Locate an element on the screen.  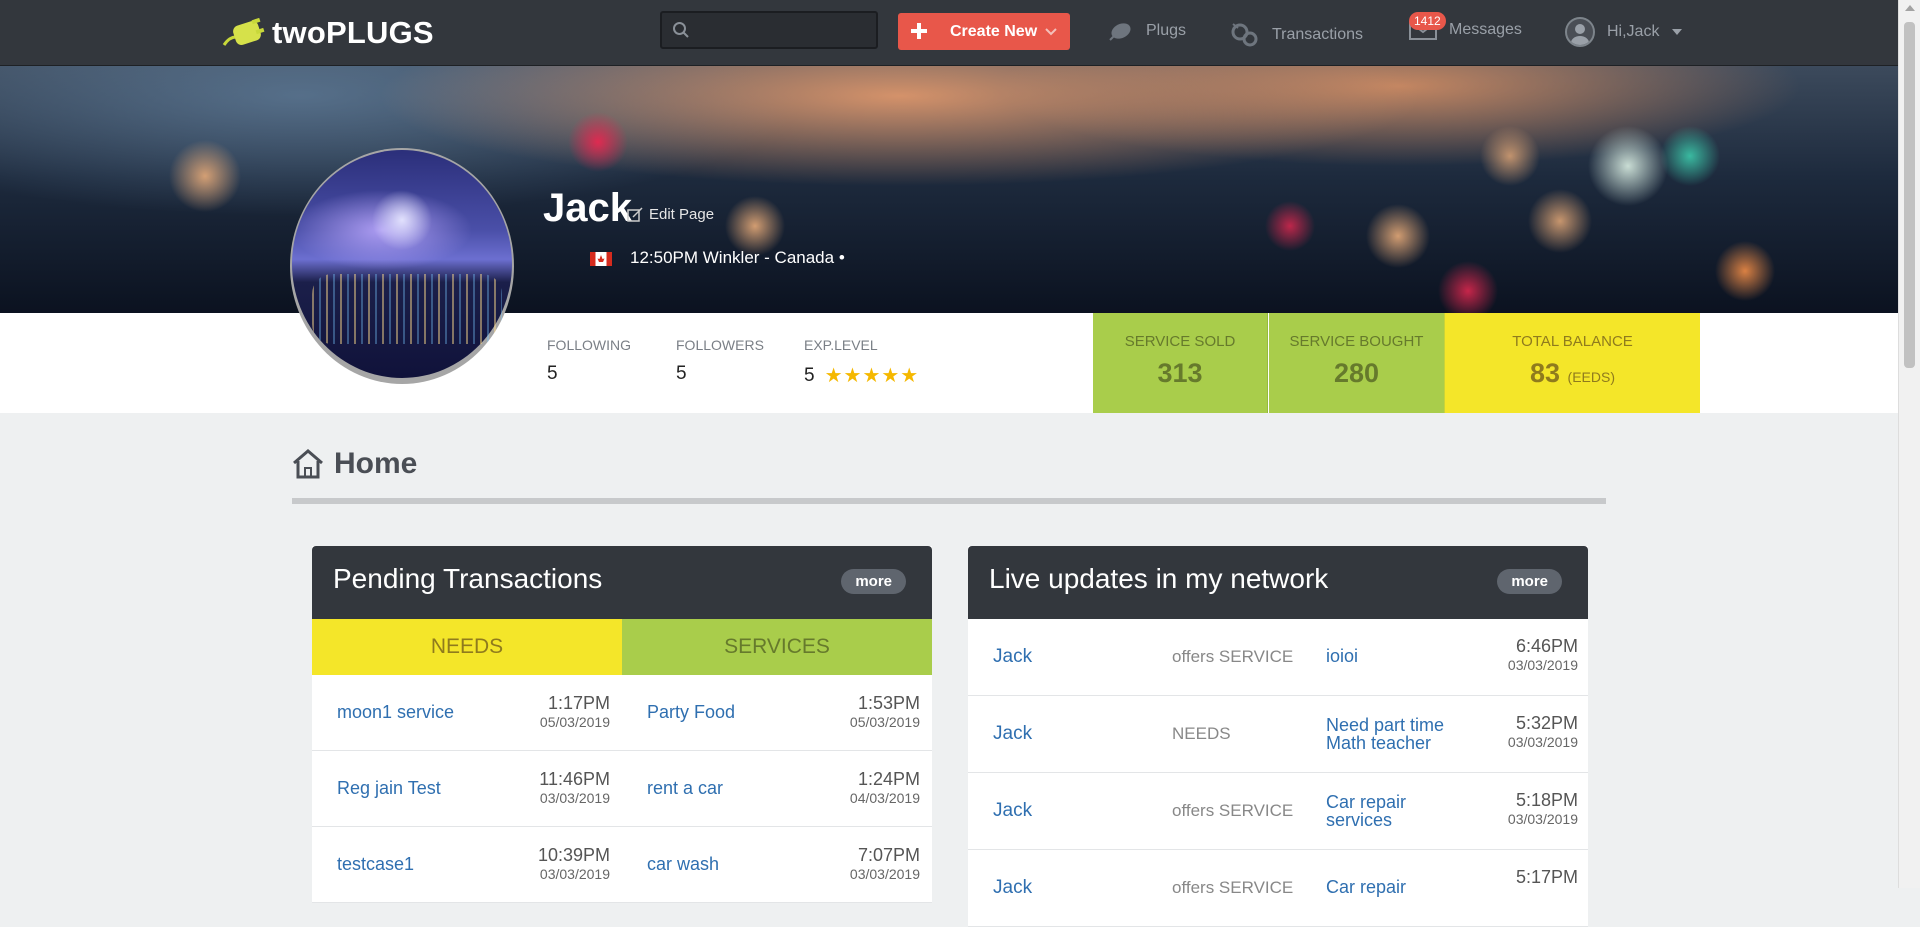
star-rating-icon: ★★★★★ is located at coordinates (872, 376).